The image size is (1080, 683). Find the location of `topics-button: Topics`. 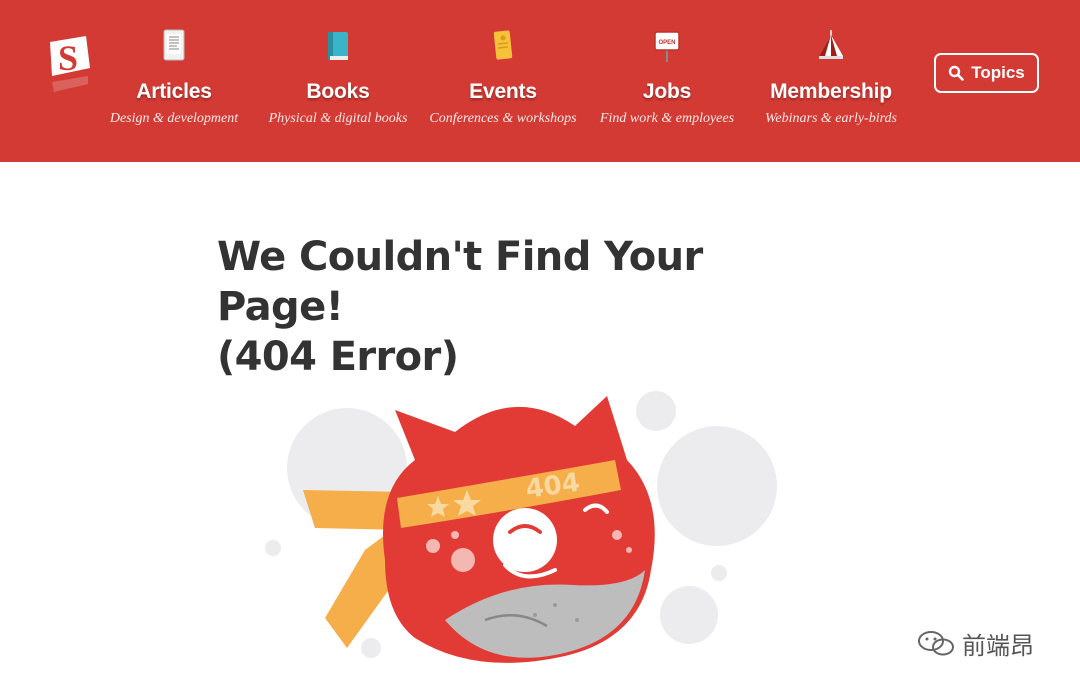

topics-button: Topics is located at coordinates (986, 73).